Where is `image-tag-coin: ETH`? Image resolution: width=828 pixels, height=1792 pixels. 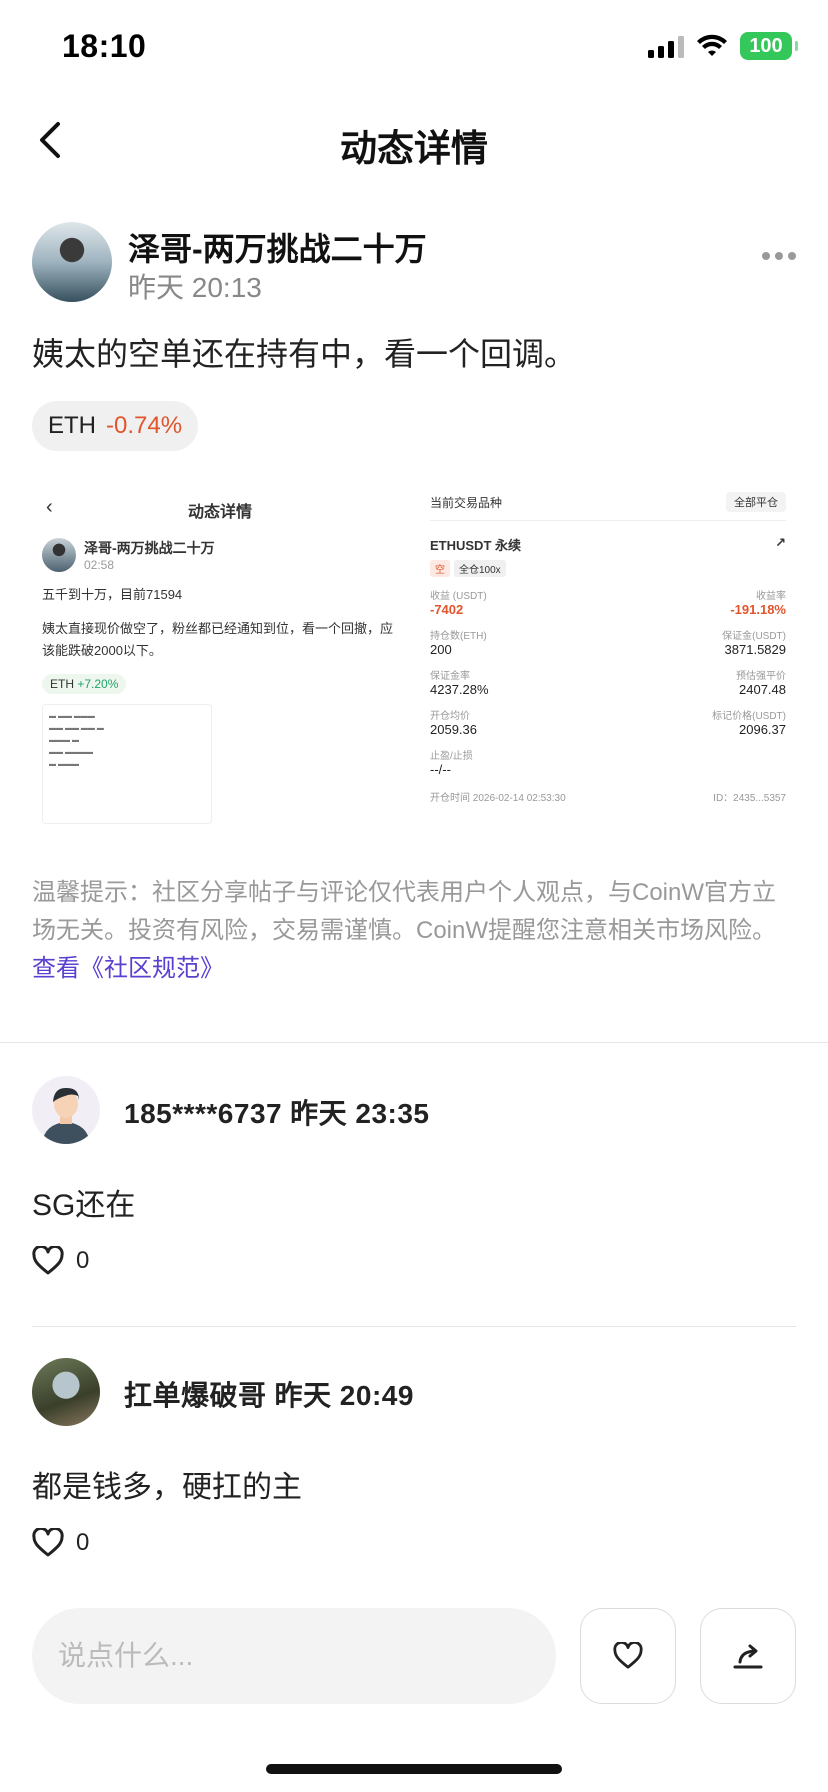 image-tag-coin: ETH is located at coordinates (62, 684).